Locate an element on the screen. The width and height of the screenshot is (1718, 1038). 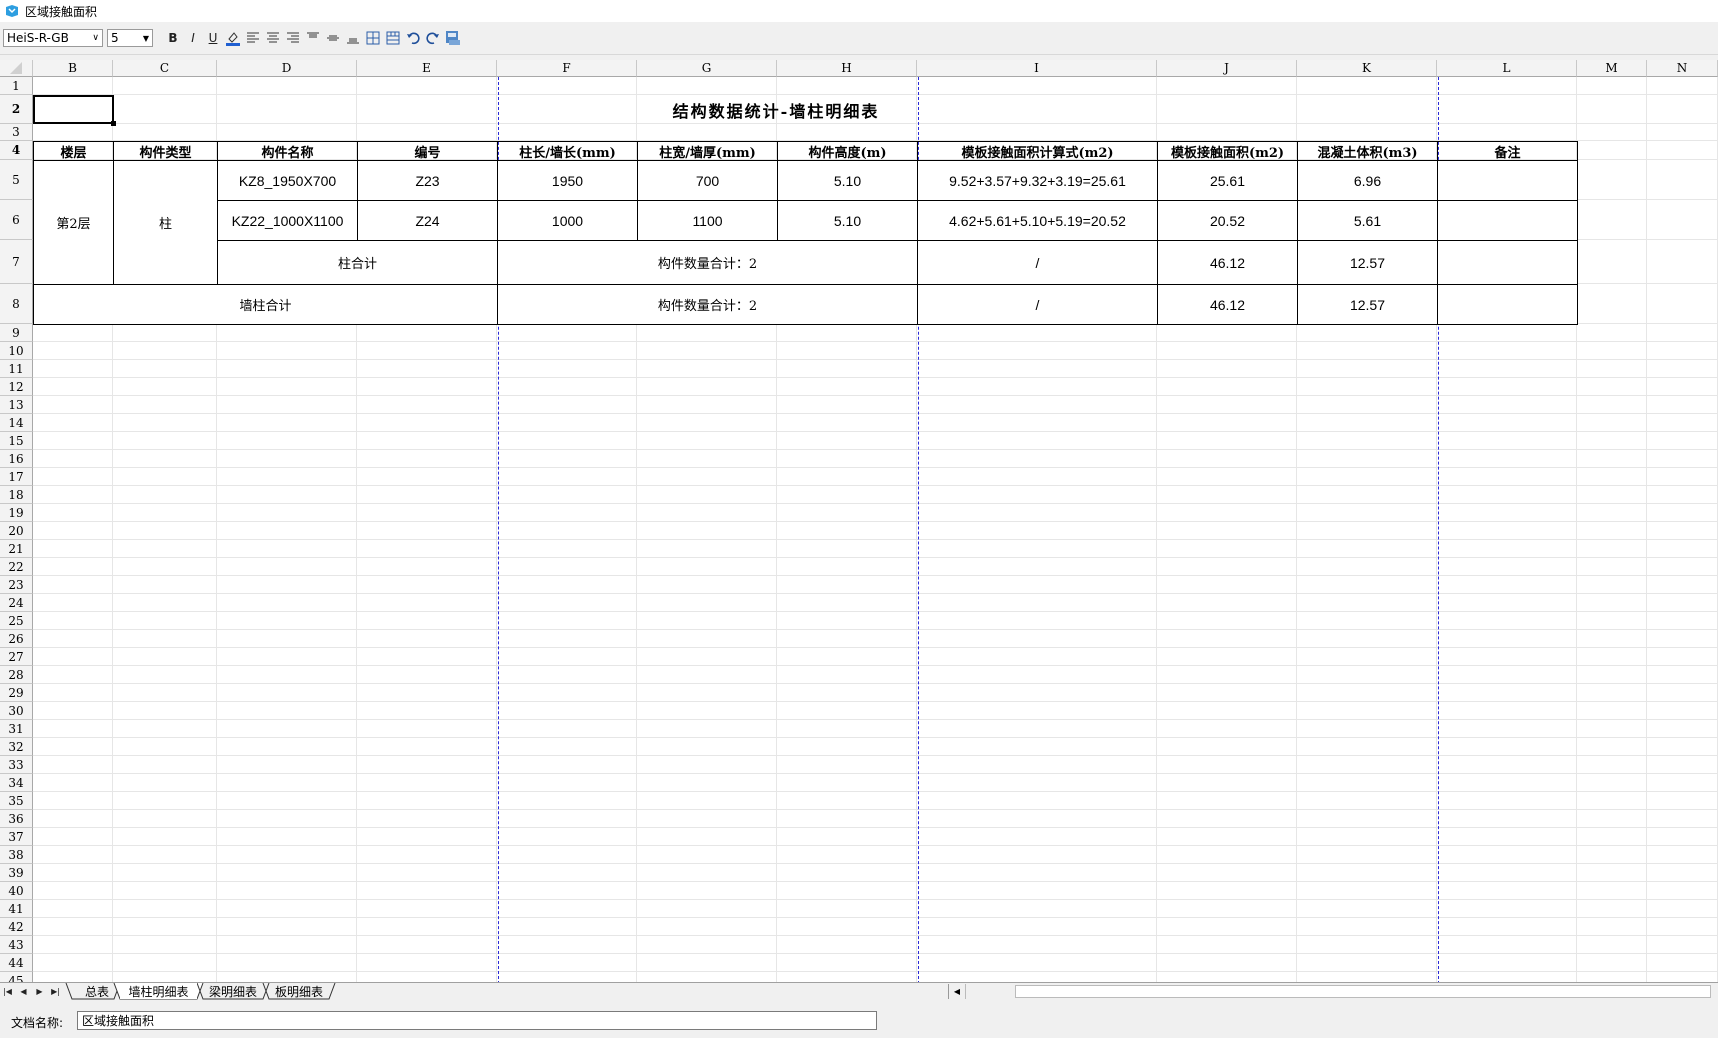
italic-button: I is located at coordinates (193, 38).